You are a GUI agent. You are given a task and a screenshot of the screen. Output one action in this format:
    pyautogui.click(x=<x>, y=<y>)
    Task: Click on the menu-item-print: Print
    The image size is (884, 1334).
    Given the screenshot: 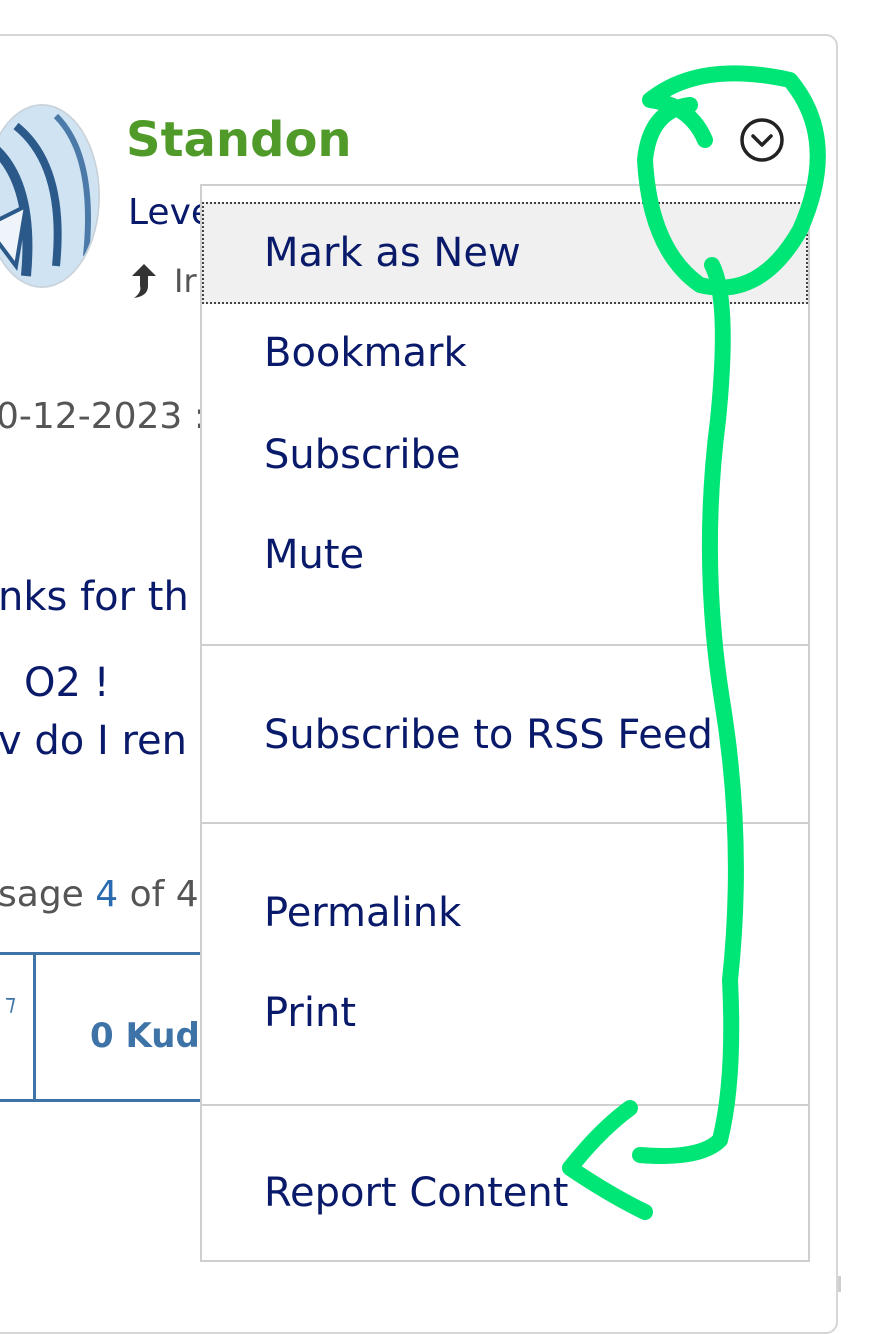 What is the action you would take?
    pyautogui.click(x=505, y=1013)
    